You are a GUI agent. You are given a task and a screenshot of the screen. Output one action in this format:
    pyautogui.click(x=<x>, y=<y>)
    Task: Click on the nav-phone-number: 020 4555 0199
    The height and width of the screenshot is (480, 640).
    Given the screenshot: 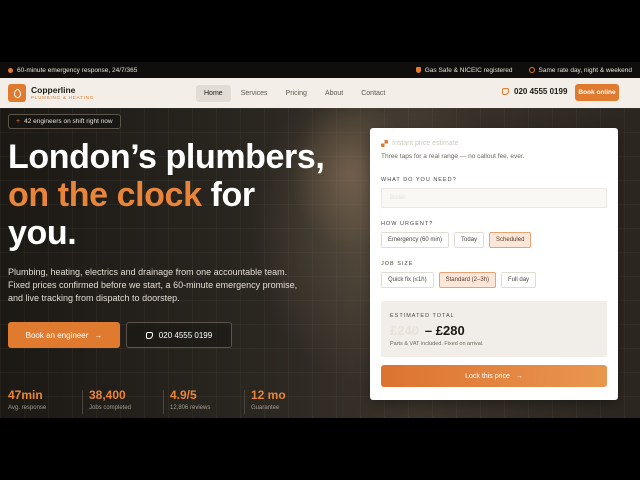 What is the action you would take?
    pyautogui.click(x=541, y=91)
    